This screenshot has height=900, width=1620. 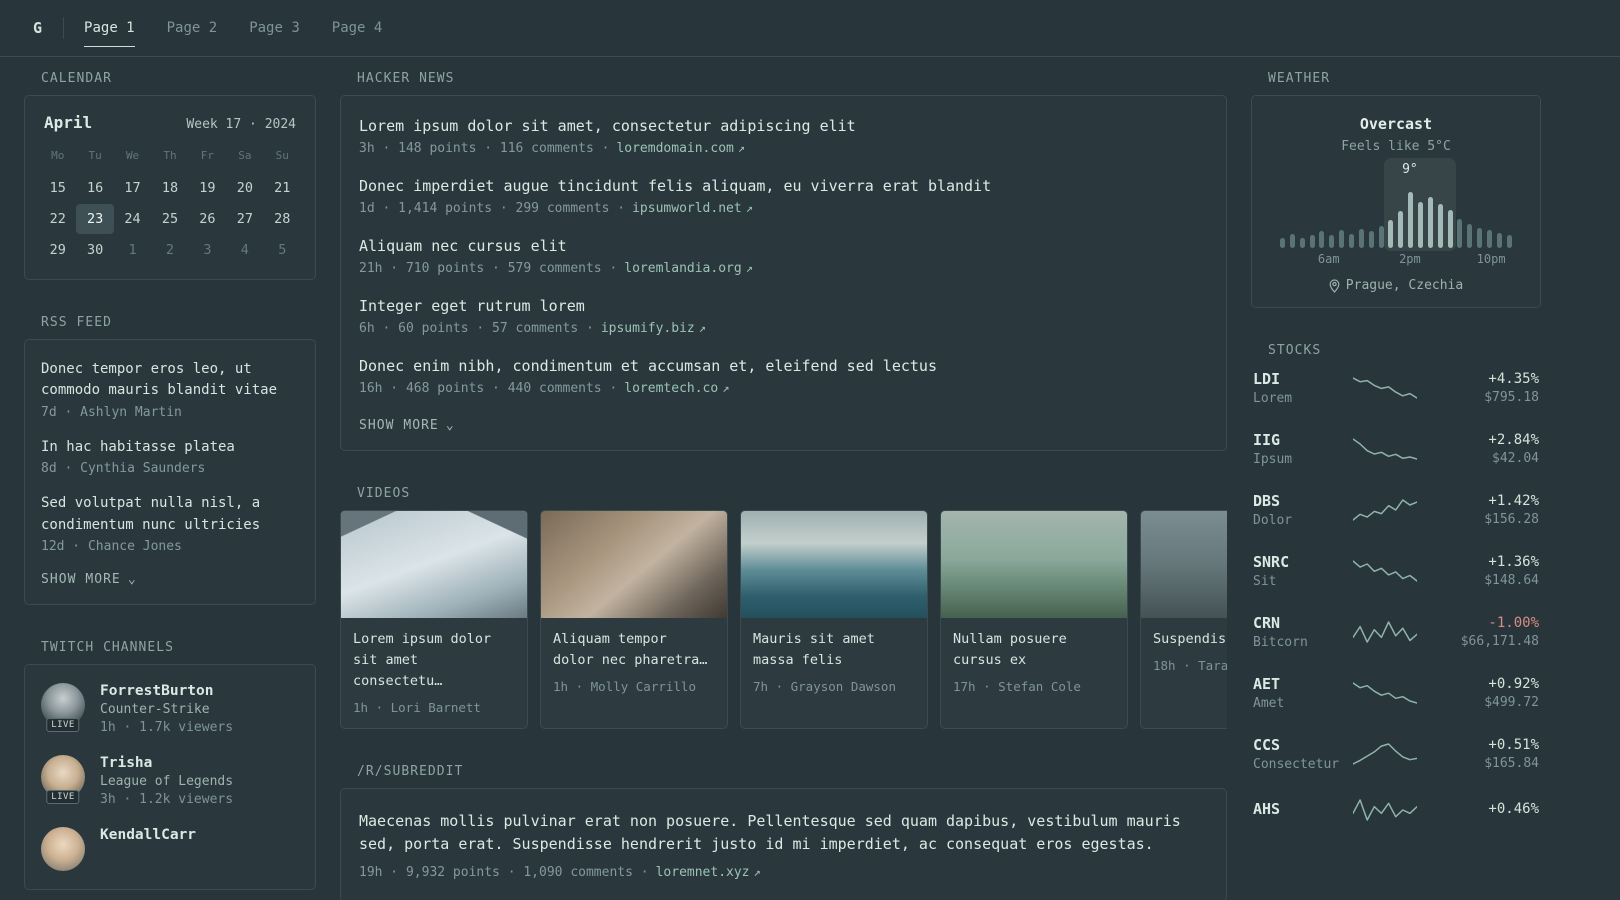 I want to click on stock-ticker: DBS, so click(x=1267, y=501).